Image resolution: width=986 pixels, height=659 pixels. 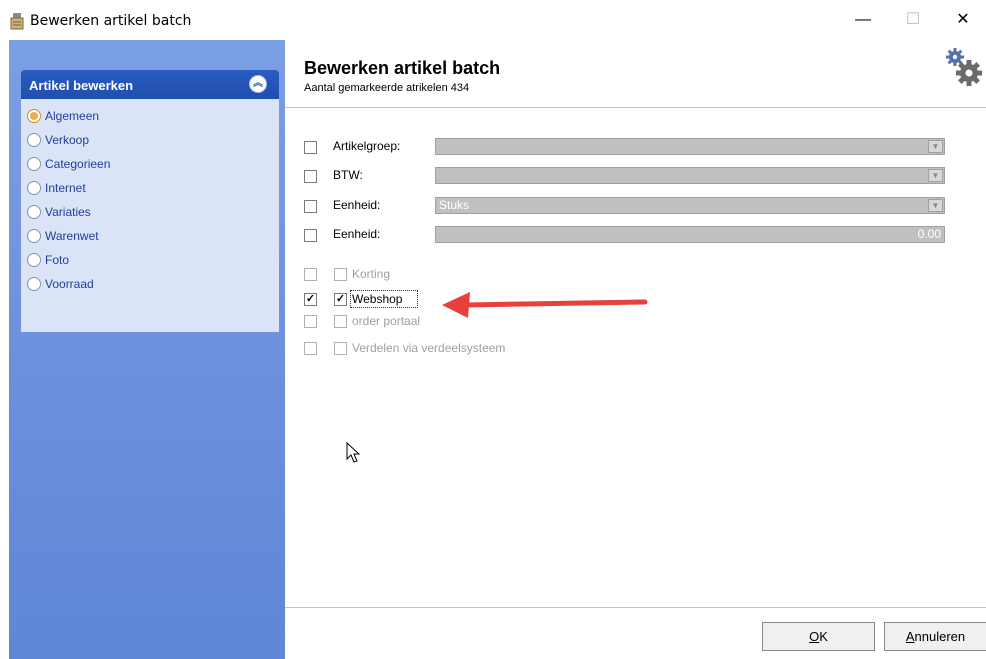 What do you see at coordinates (310, 206) in the screenshot?
I see `eenheid-checkbox` at bounding box center [310, 206].